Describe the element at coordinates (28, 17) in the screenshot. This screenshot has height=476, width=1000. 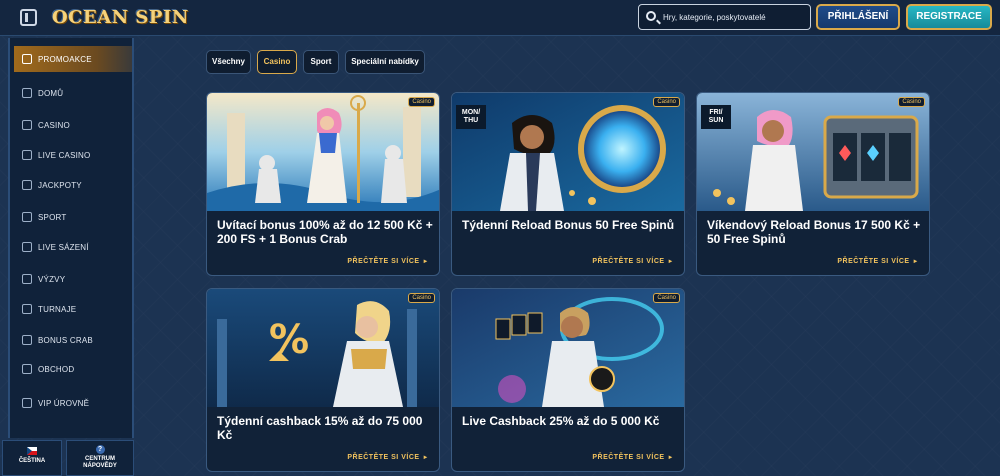
I see `sidebar-toggle-icon` at that location.